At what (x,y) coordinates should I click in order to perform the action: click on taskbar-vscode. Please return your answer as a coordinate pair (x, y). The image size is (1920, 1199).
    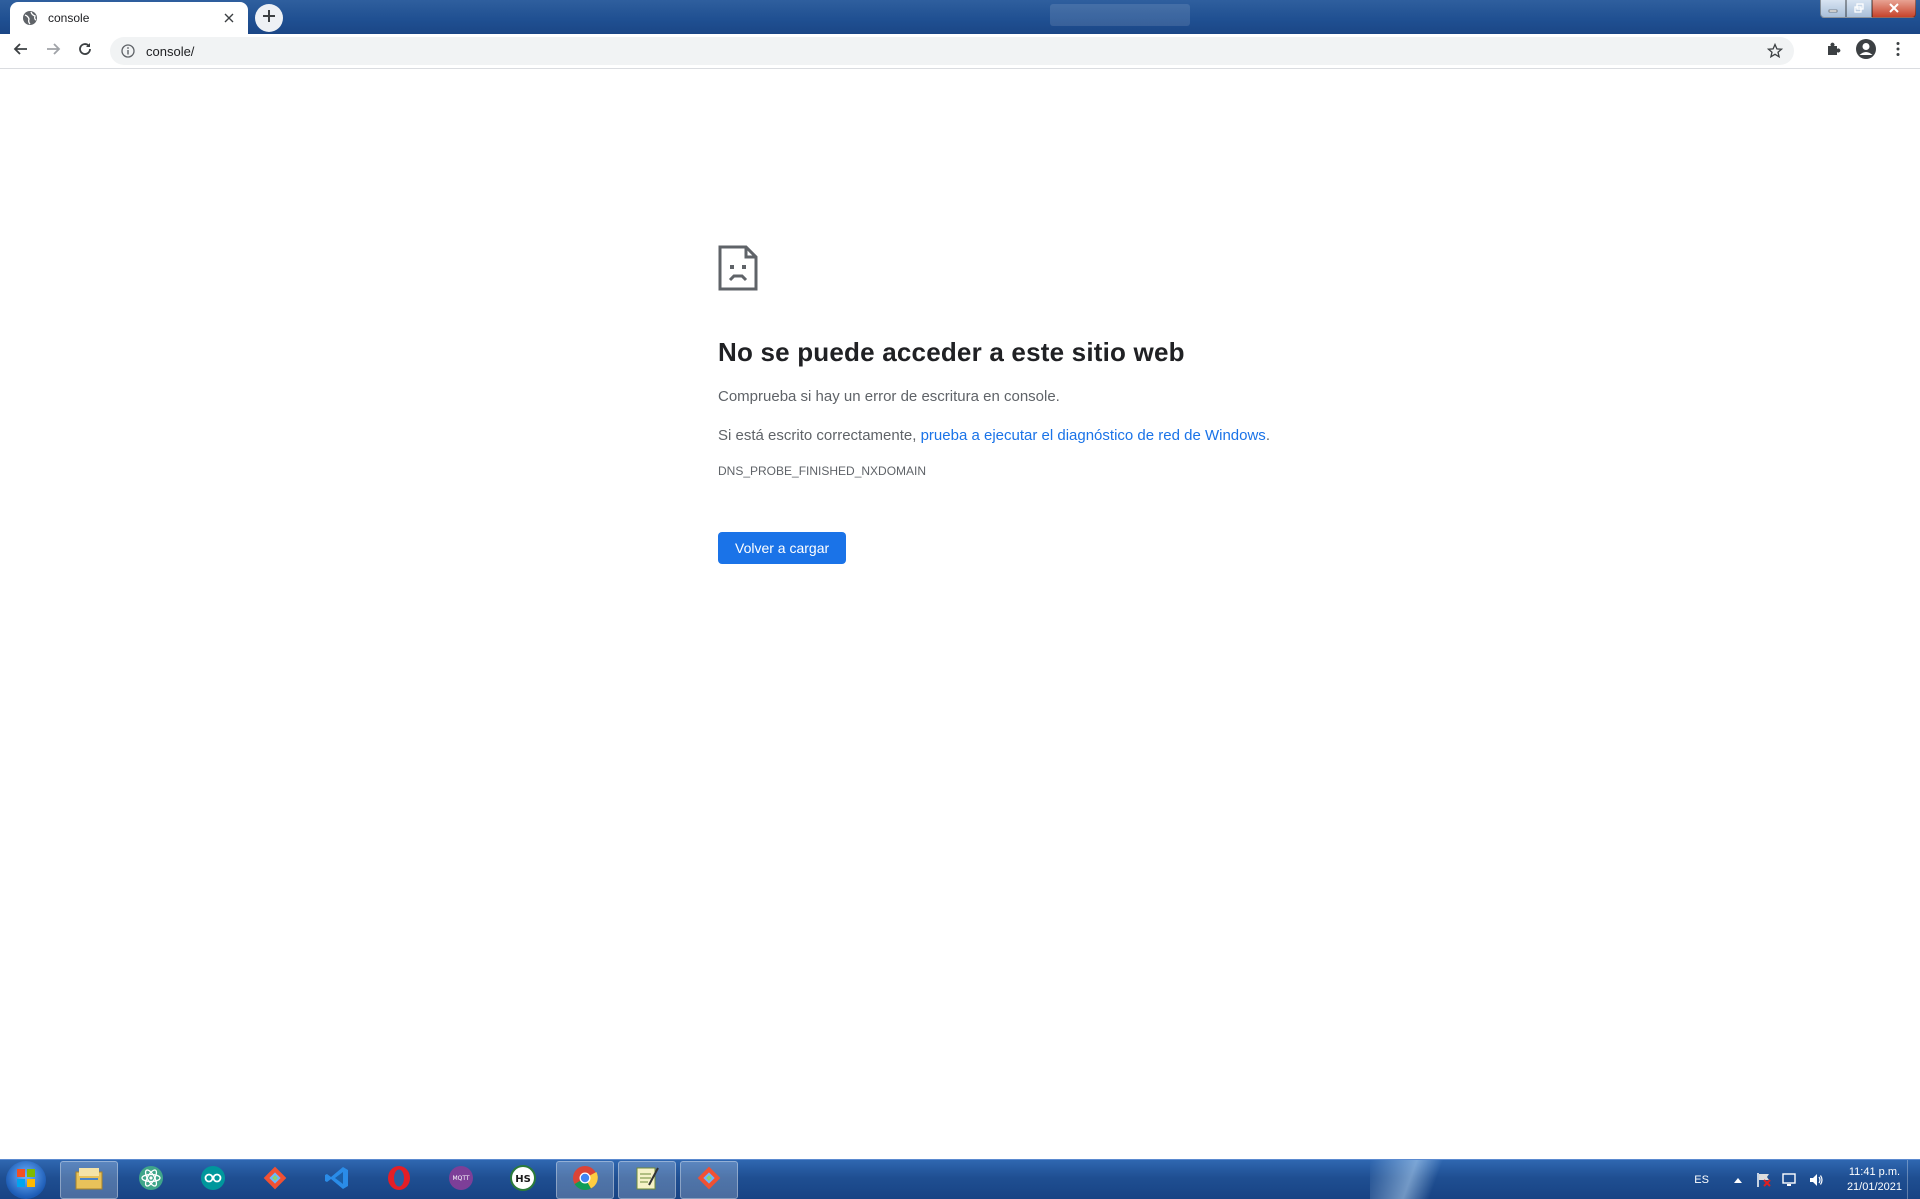
    Looking at the image, I should click on (337, 1180).